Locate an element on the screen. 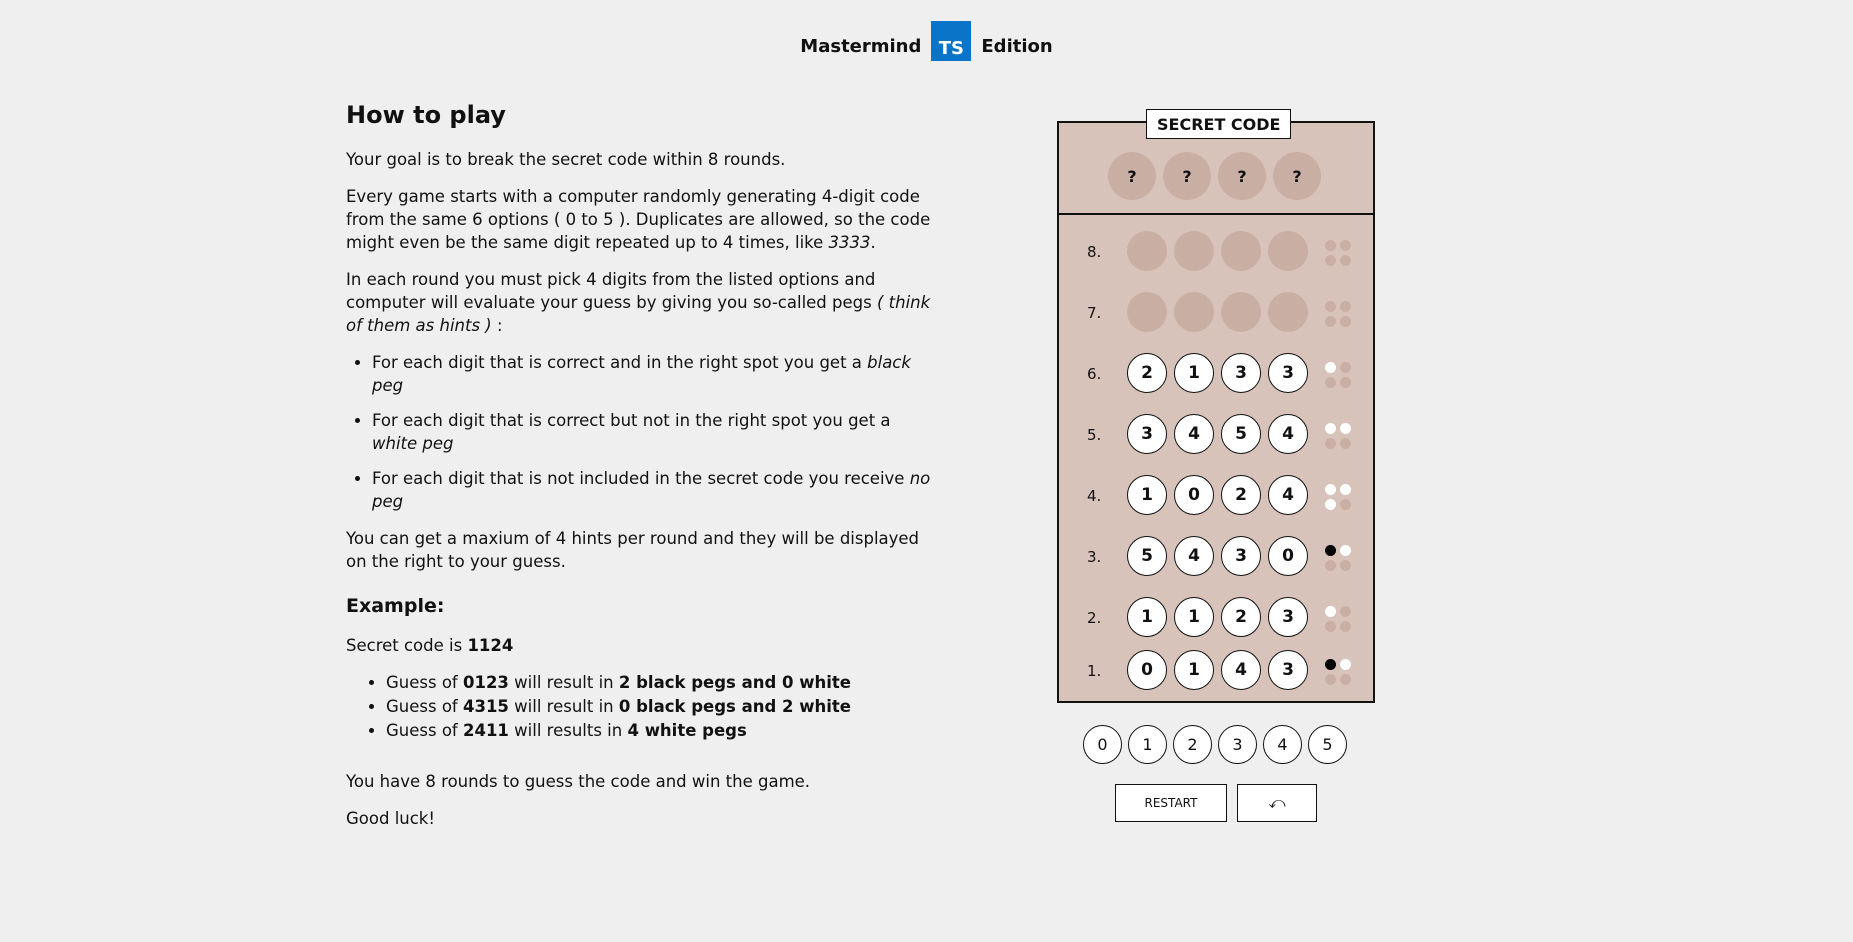 The image size is (1853, 942). title-mastermind: Mastermind is located at coordinates (861, 46).